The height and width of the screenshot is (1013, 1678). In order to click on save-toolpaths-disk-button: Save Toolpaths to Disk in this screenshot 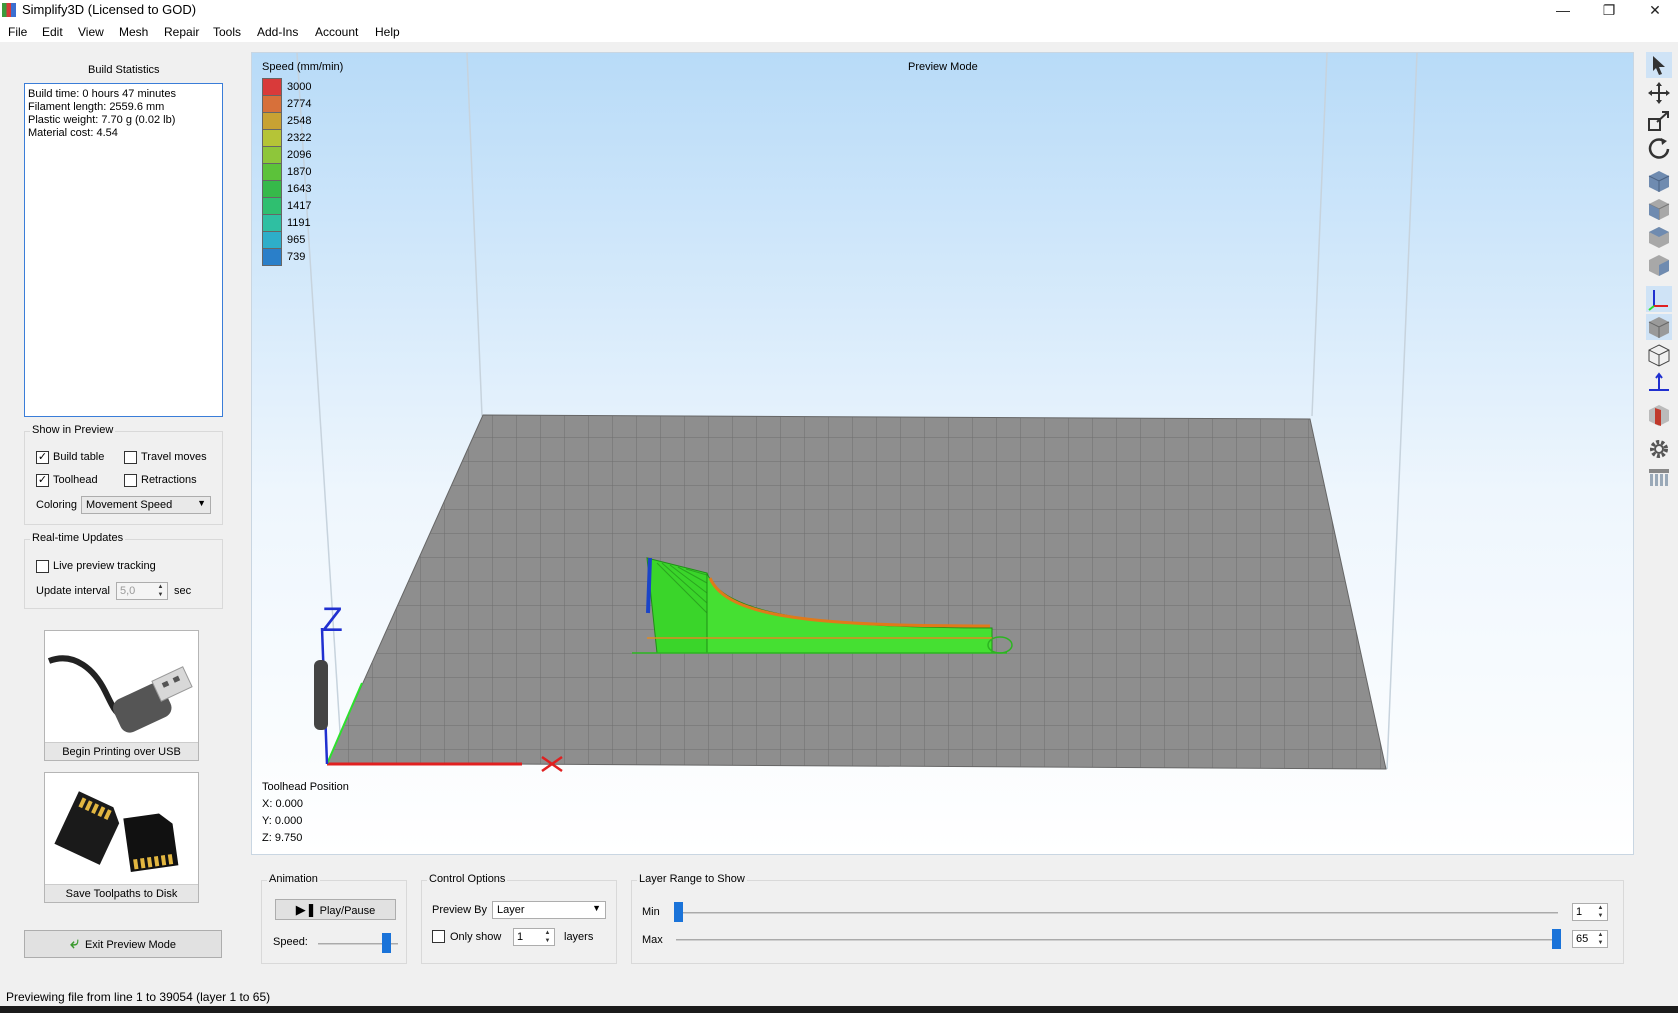, I will do `click(121, 837)`.